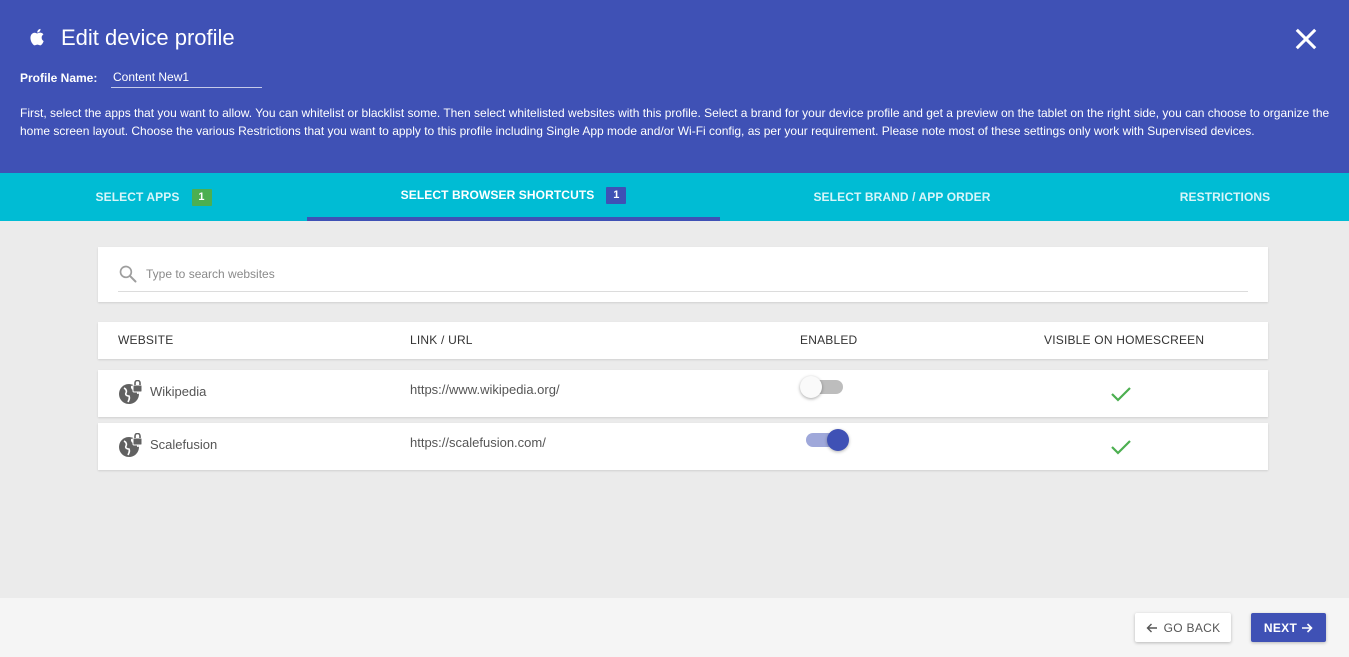  I want to click on arrow-right-icon, so click(1307, 627).